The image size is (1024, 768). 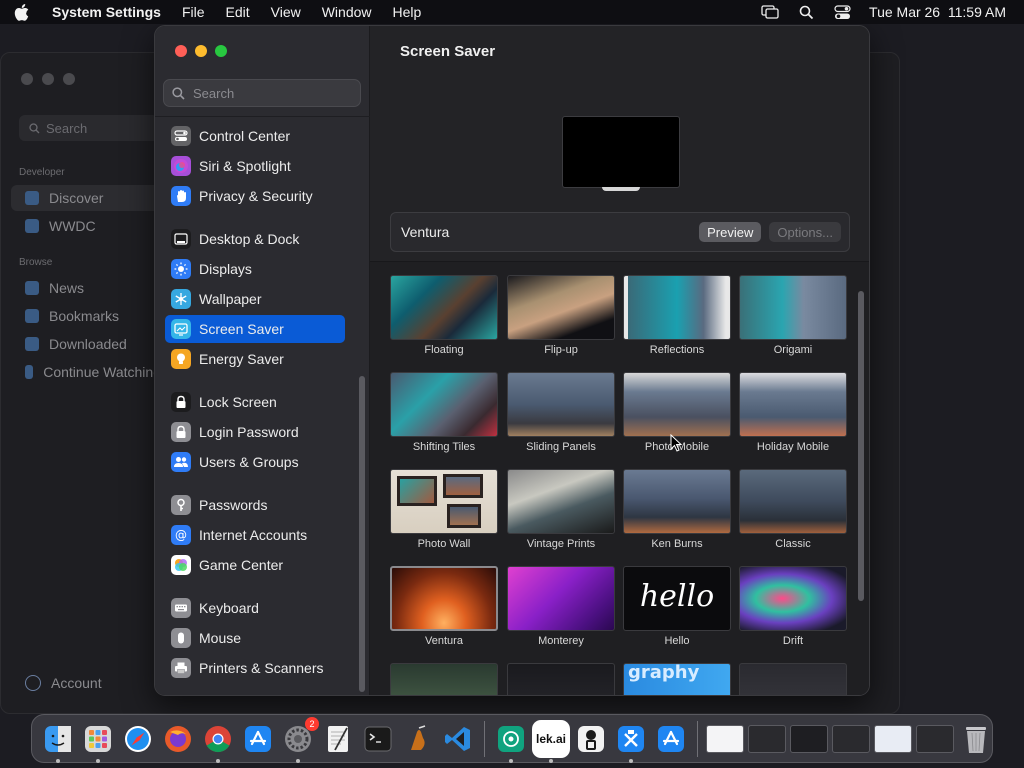 I want to click on menu-window: Window, so click(x=347, y=12).